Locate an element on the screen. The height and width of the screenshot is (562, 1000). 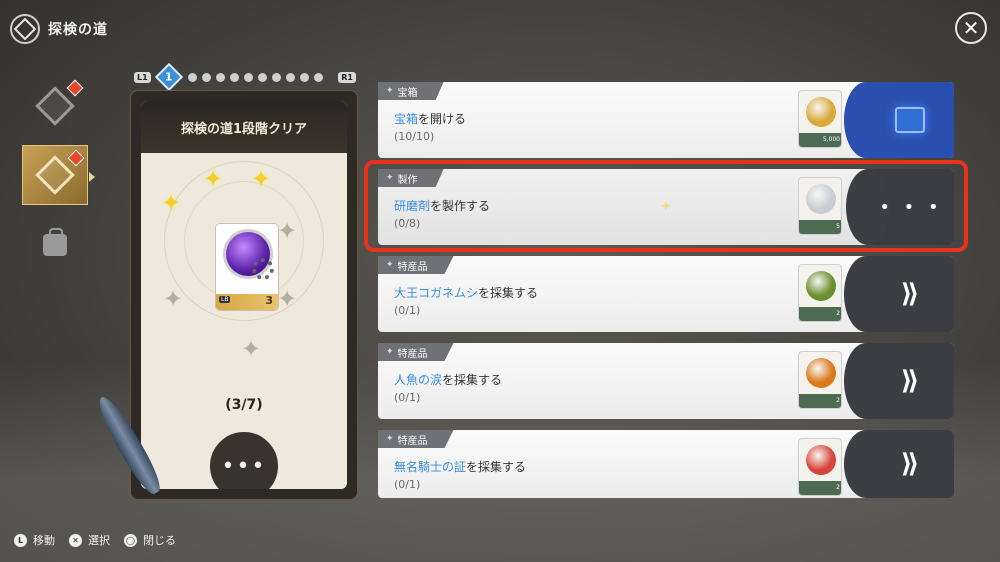
star-unlit-icon: ✦ is located at coordinates (251, 349).